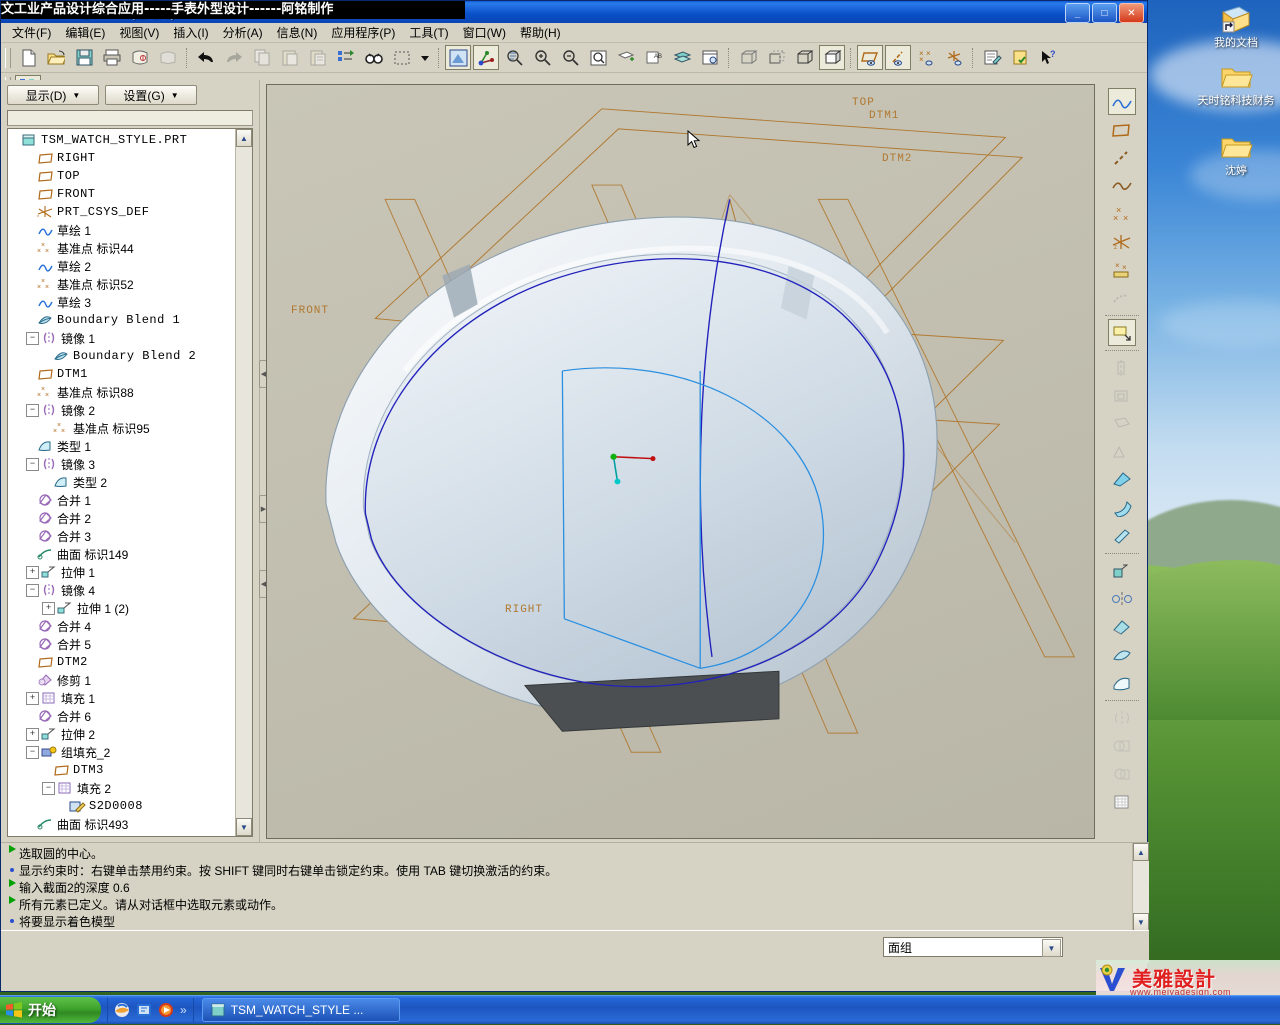 This screenshot has width=1280, height=1025. Describe the element at coordinates (1122, 367) in the screenshot. I see `revolve-icon` at that location.